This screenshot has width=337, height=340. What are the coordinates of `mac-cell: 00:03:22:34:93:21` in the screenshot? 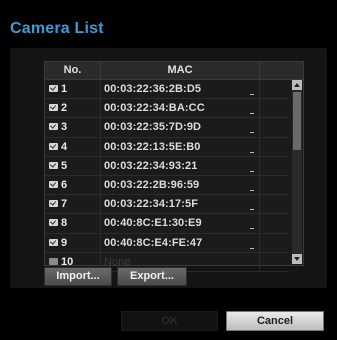 It's located at (180, 165).